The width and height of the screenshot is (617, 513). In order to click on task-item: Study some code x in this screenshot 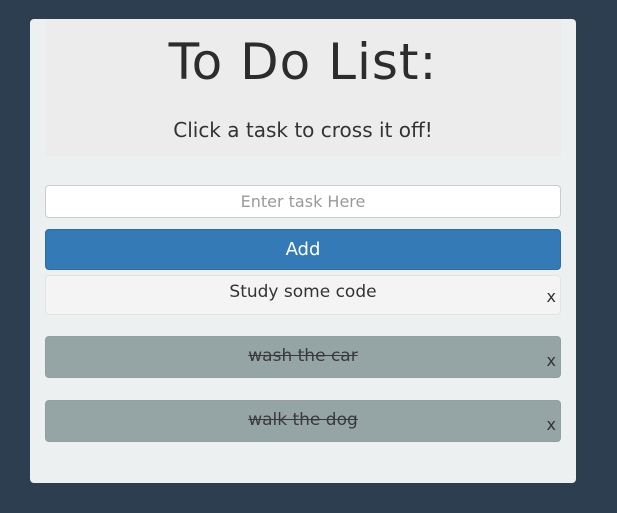, I will do `click(303, 295)`.